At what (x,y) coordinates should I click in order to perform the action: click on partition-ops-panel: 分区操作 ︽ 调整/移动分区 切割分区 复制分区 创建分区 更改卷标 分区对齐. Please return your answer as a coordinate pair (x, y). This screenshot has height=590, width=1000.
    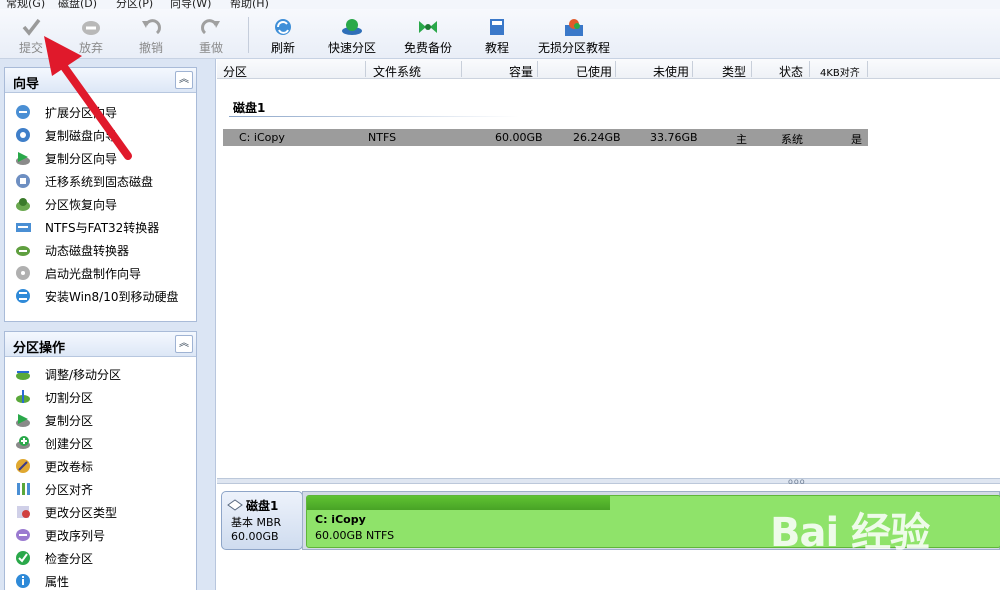
    Looking at the image, I should click on (100, 460).